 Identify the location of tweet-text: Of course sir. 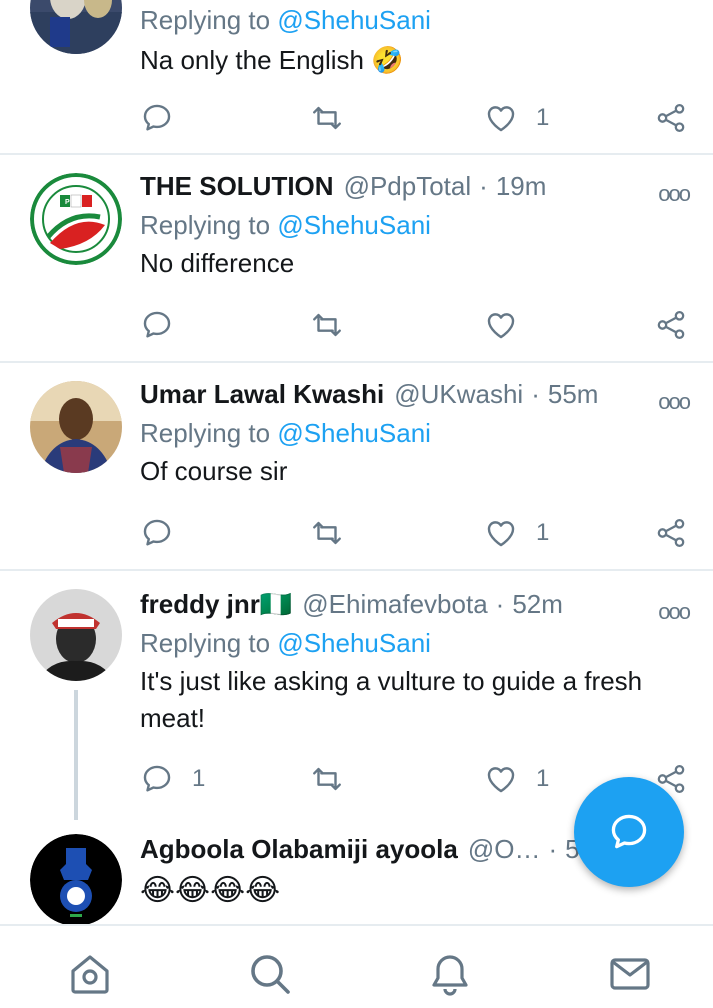
(214, 471).